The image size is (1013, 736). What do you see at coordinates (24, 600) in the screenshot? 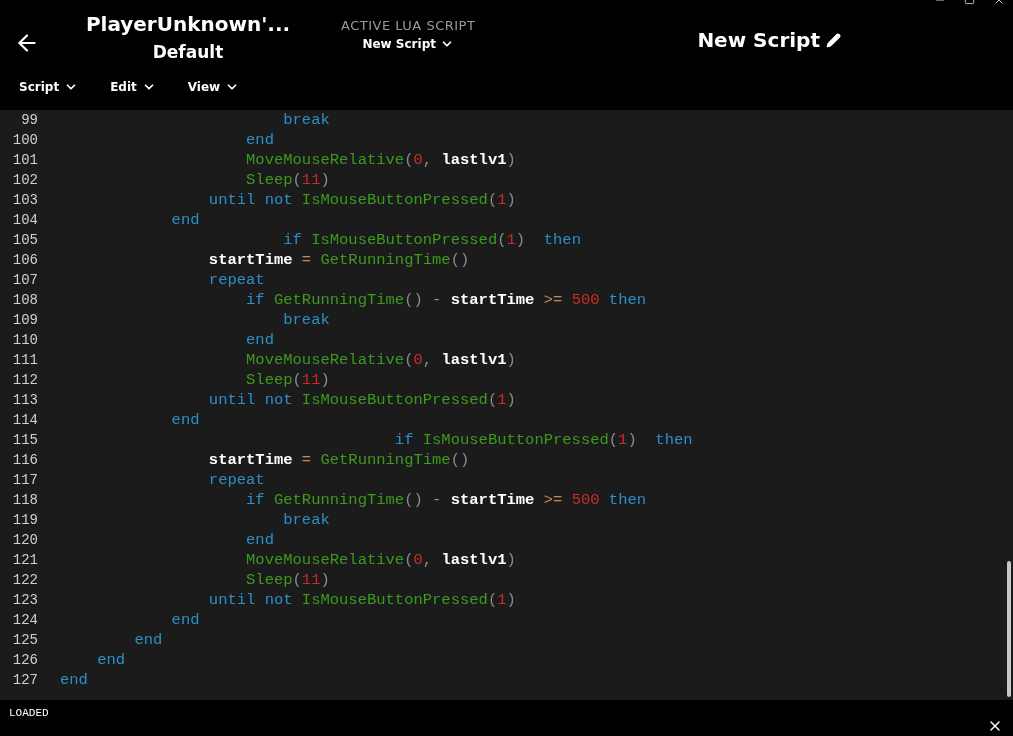
I see `line-number: 123` at bounding box center [24, 600].